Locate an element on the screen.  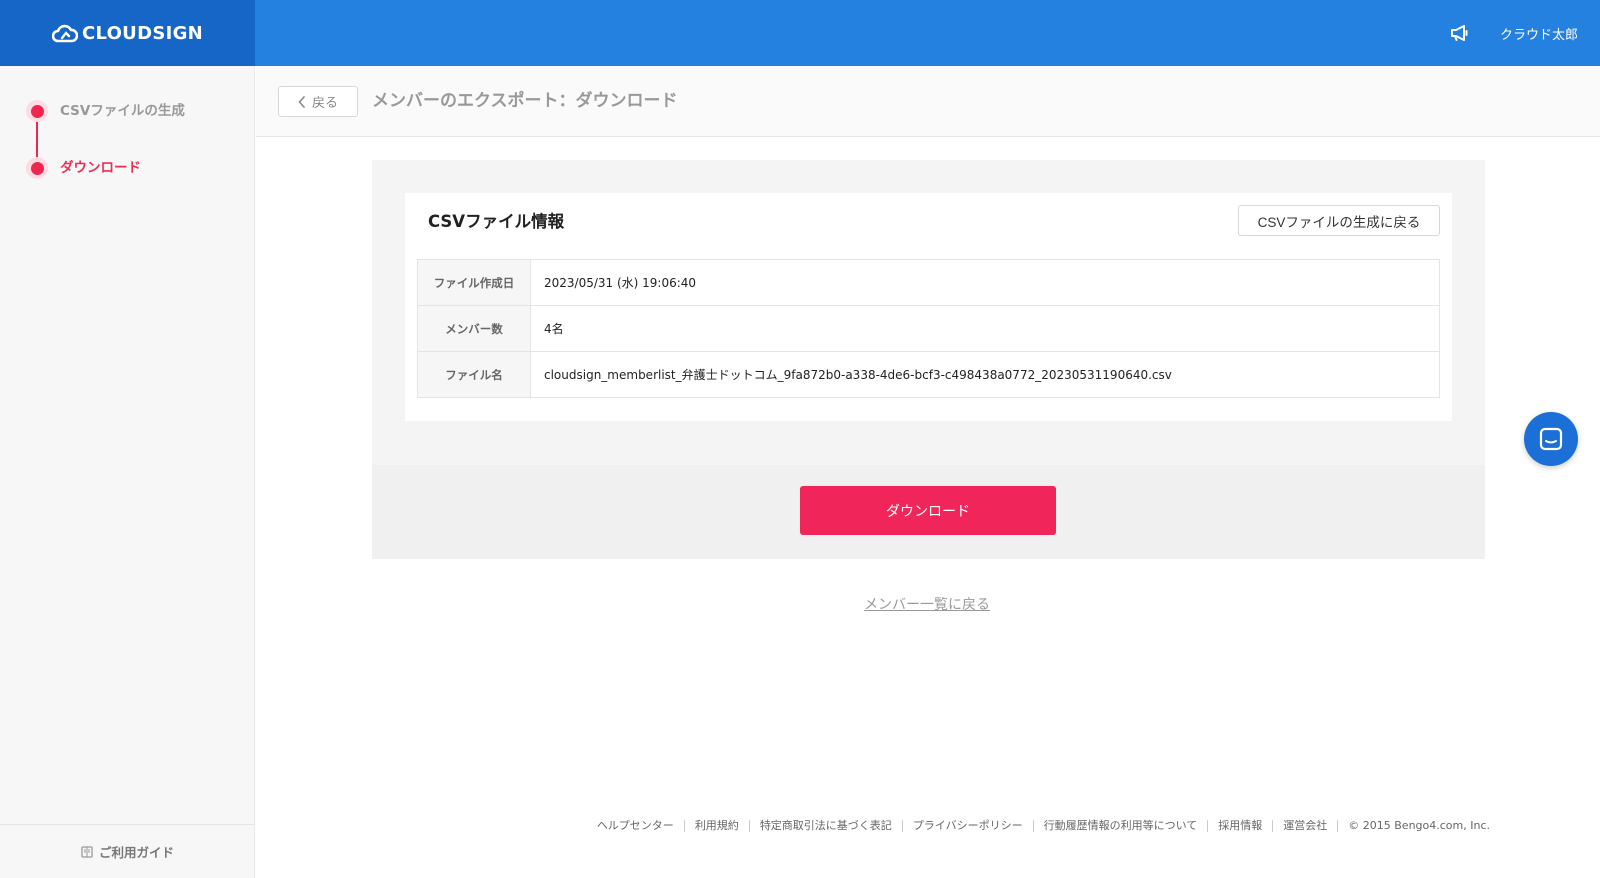
header-right: クラウド太郎 is located at coordinates (1514, 33).